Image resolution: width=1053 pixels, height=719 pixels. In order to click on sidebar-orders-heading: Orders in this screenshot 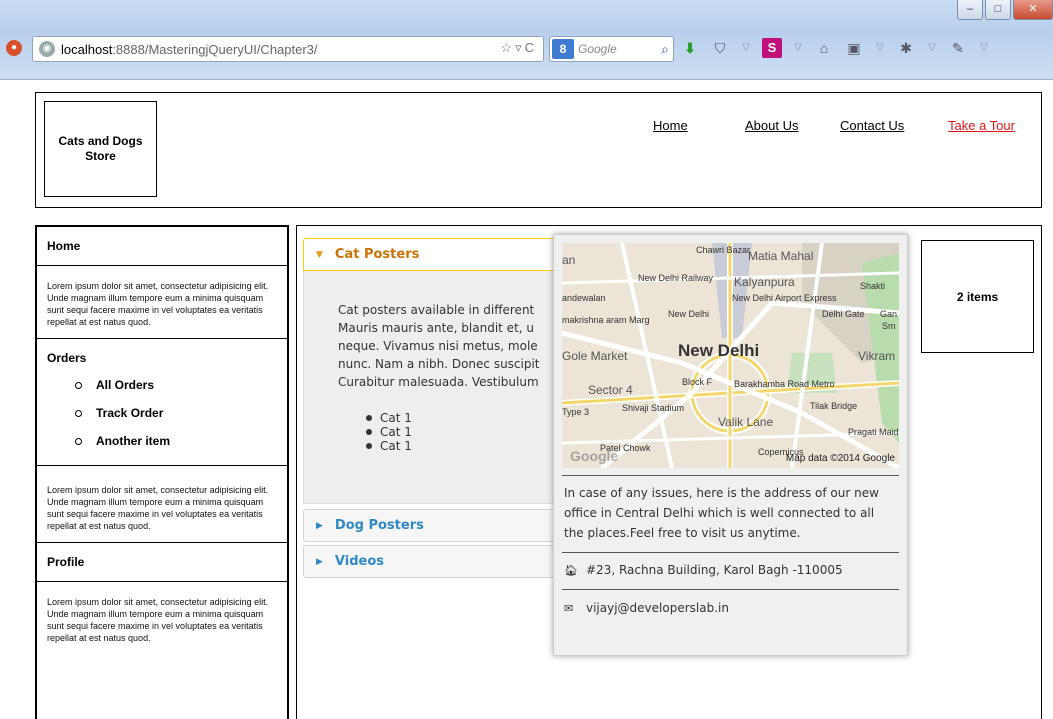, I will do `click(67, 358)`.